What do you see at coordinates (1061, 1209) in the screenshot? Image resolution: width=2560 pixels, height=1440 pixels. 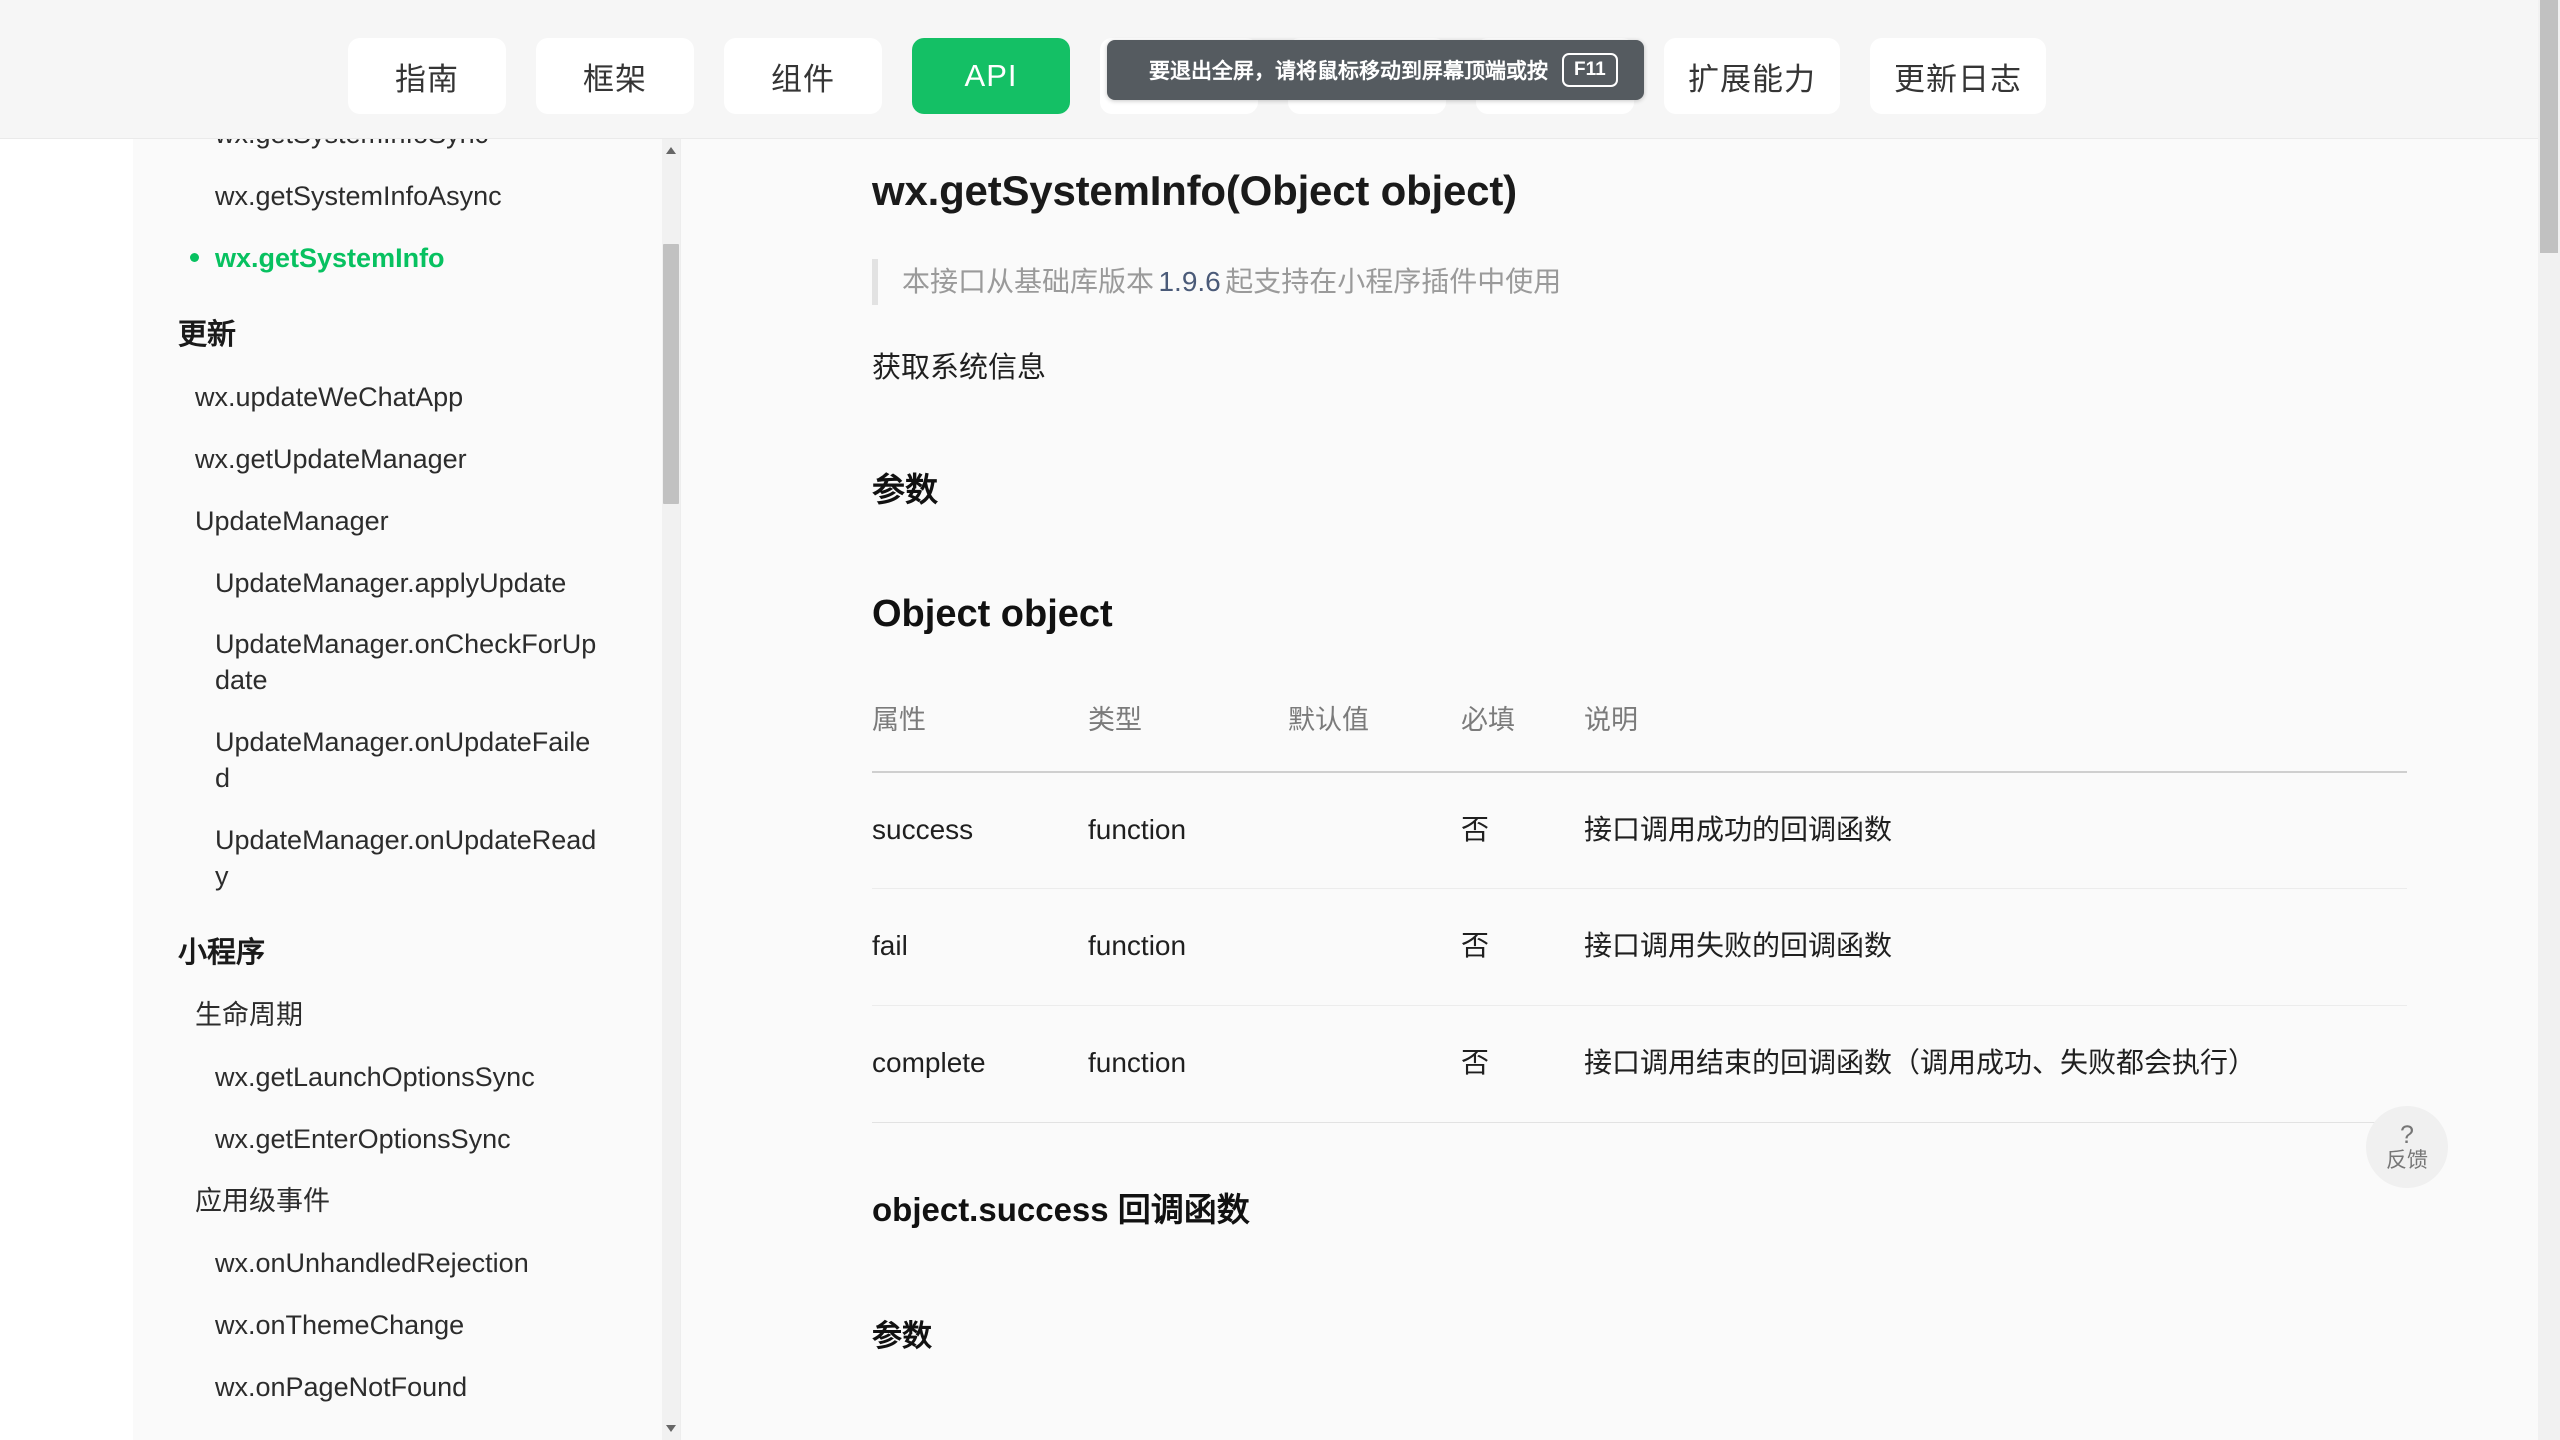 I see `callback-heading: object.success 回调函数` at bounding box center [1061, 1209].